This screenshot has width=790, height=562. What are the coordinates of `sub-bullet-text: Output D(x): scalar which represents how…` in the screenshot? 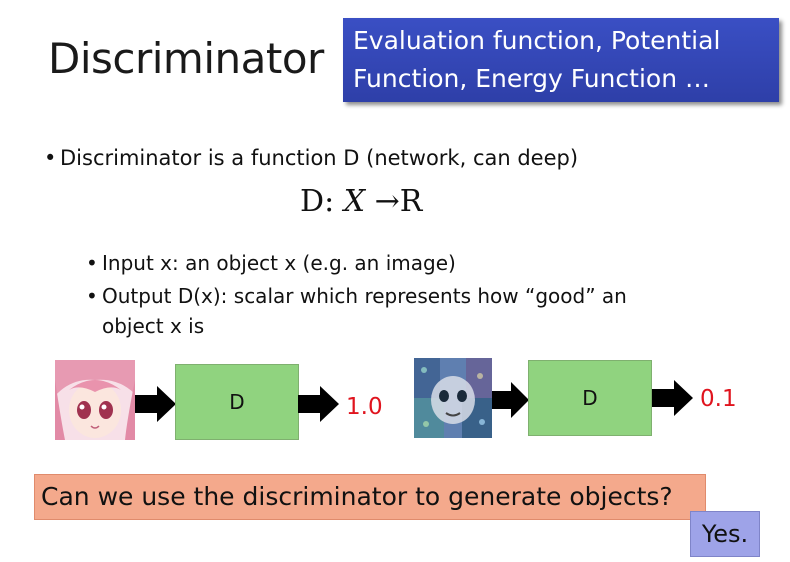 It's located at (364, 311).